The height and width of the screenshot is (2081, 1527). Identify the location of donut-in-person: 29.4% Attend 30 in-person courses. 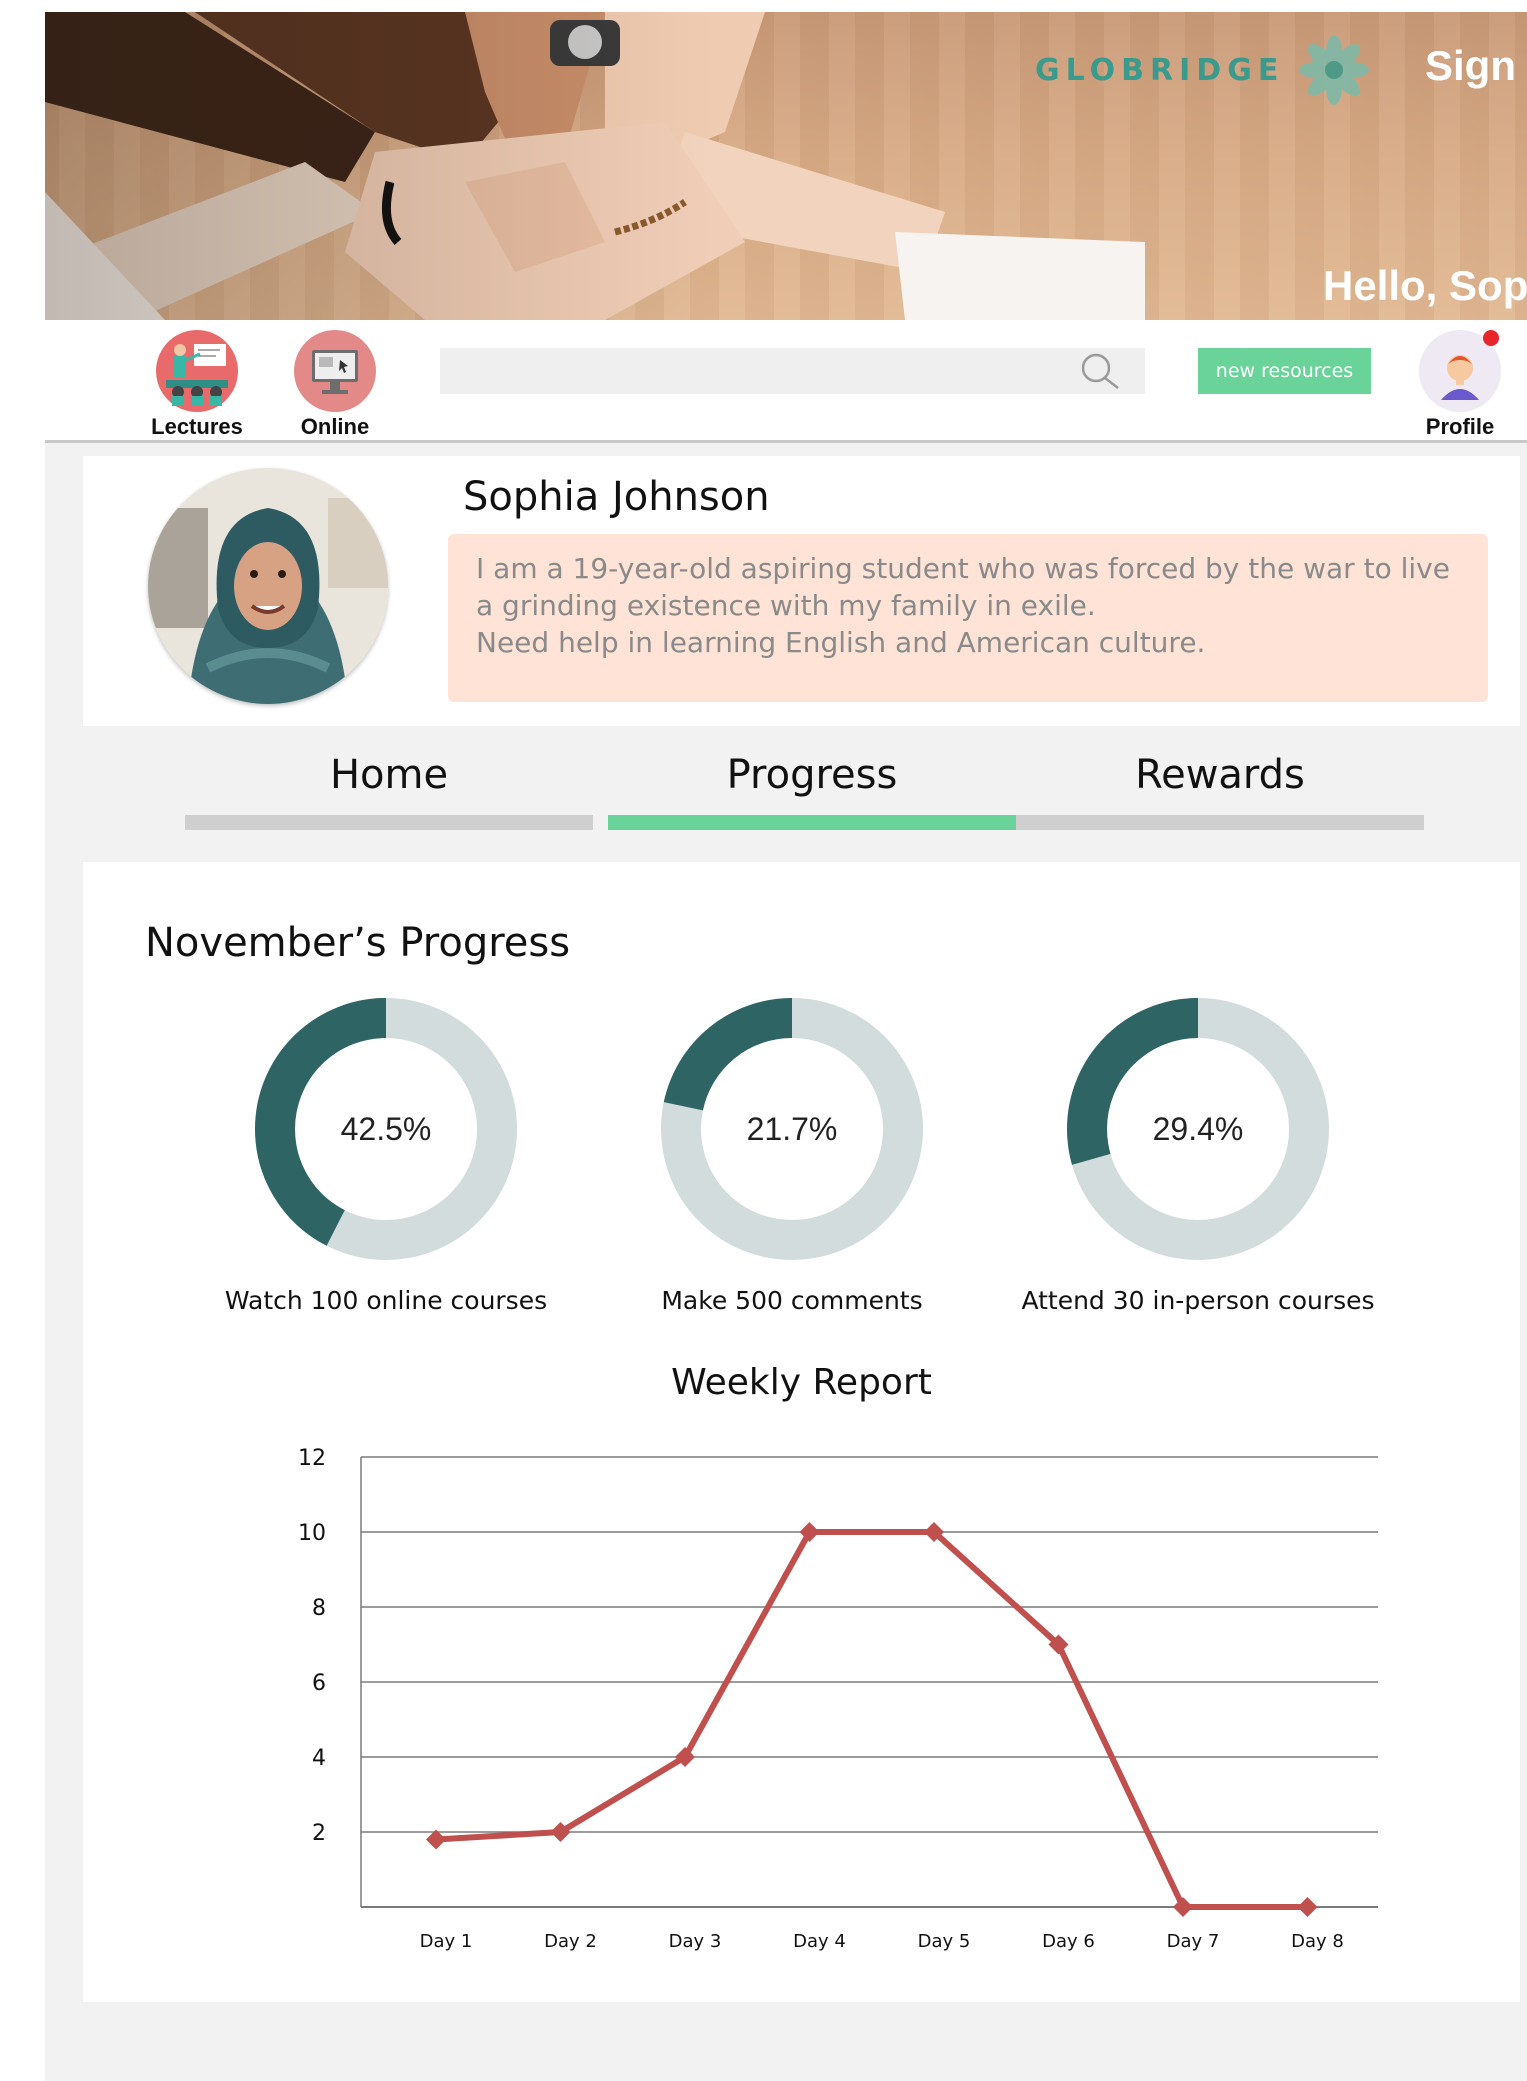
(1198, 1156).